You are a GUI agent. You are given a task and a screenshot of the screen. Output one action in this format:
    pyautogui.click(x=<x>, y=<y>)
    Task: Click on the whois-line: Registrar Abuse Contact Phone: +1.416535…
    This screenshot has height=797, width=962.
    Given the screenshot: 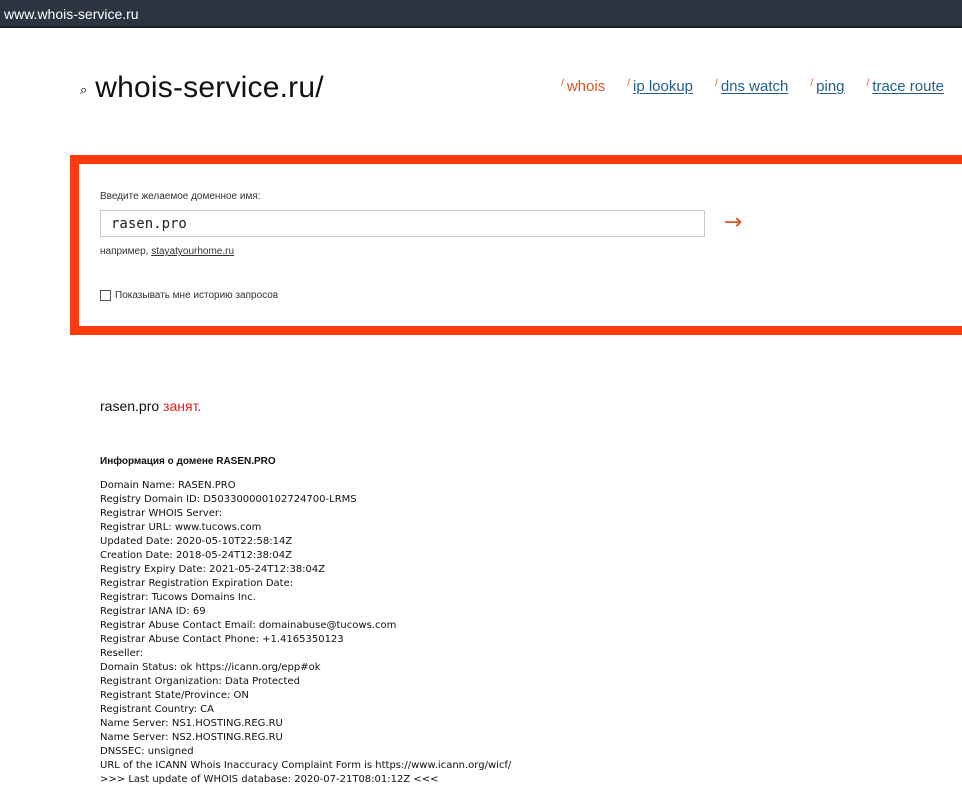 What is the action you would take?
    pyautogui.click(x=222, y=639)
    